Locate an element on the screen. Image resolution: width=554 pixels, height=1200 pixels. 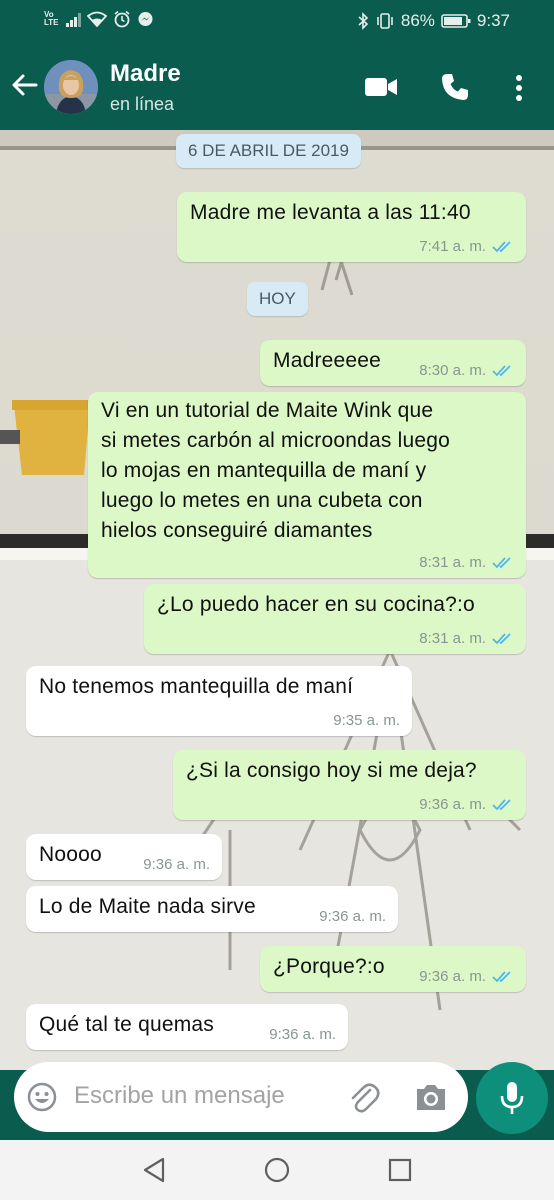
status-bar: Vo LTE 86% 9:37 is located at coordinates (277, 22).